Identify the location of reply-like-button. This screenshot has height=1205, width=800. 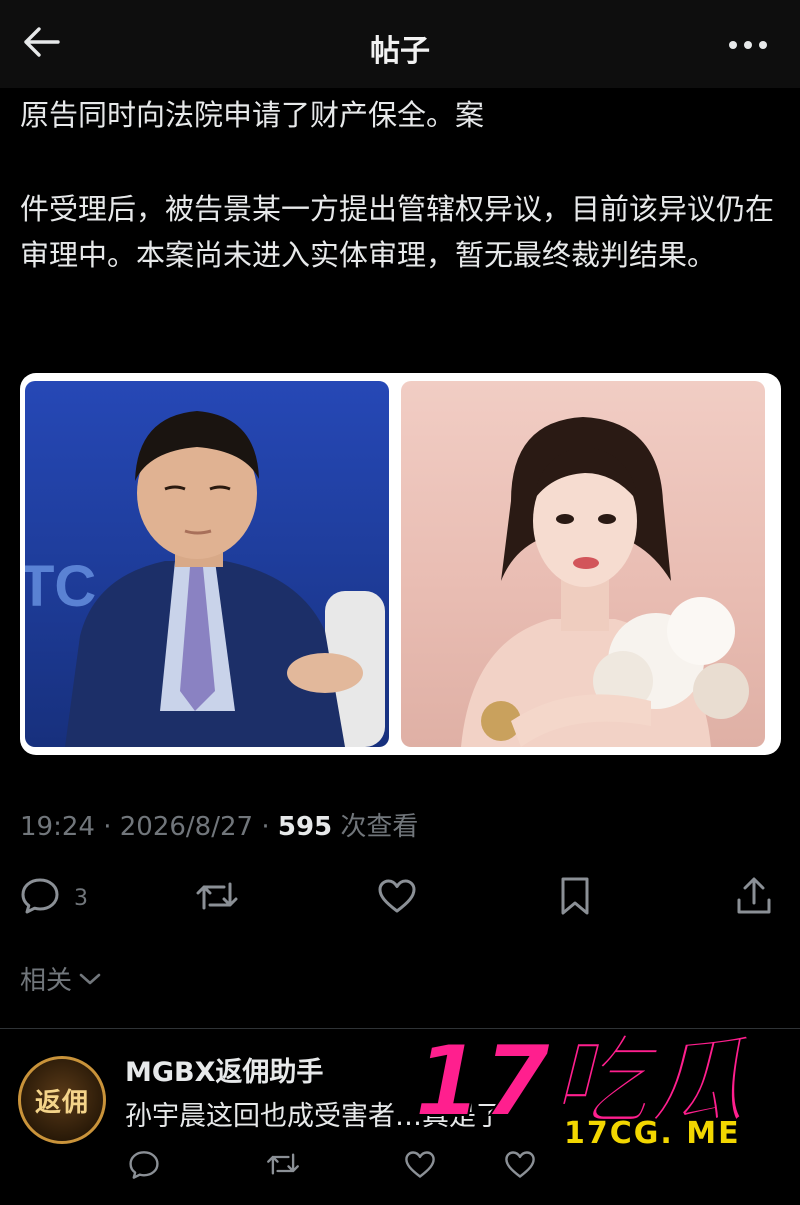
(420, 1166).